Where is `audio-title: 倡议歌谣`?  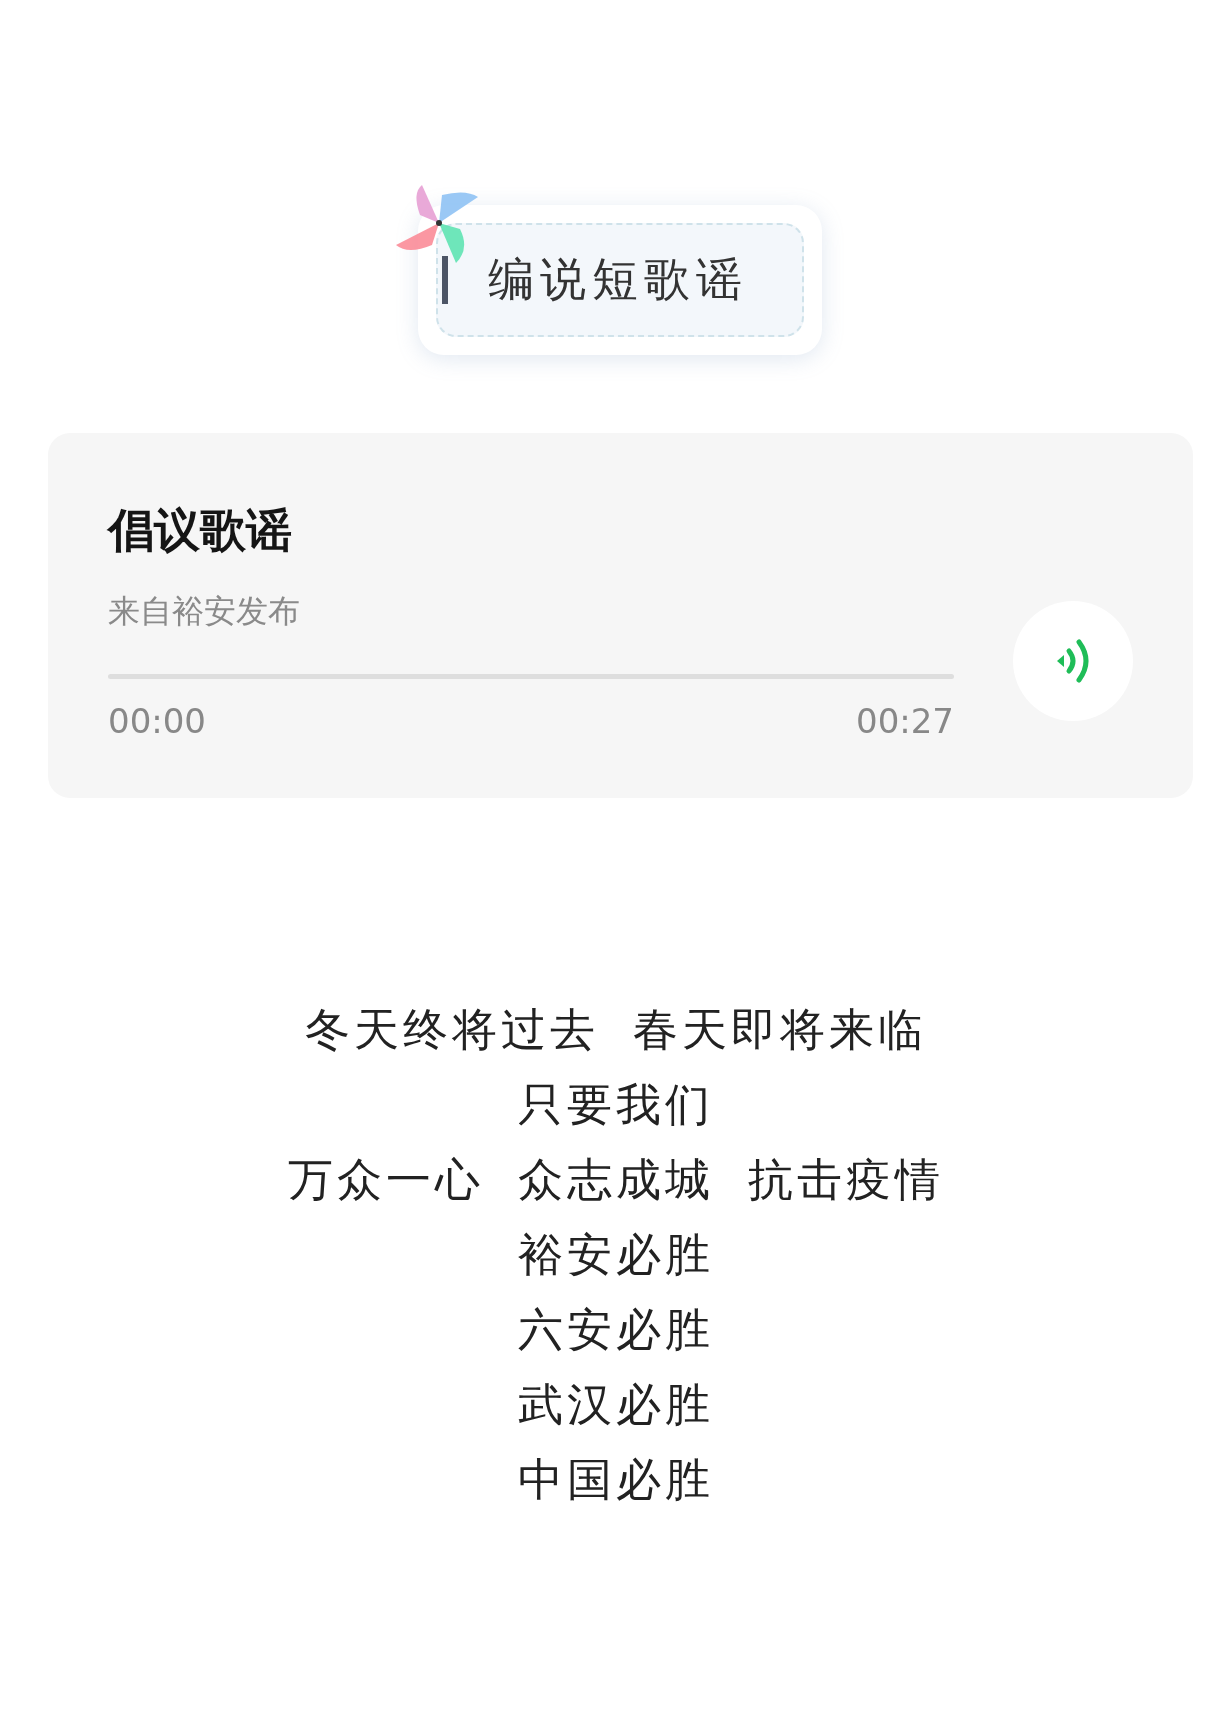 audio-title: 倡议歌谣 is located at coordinates (200, 530).